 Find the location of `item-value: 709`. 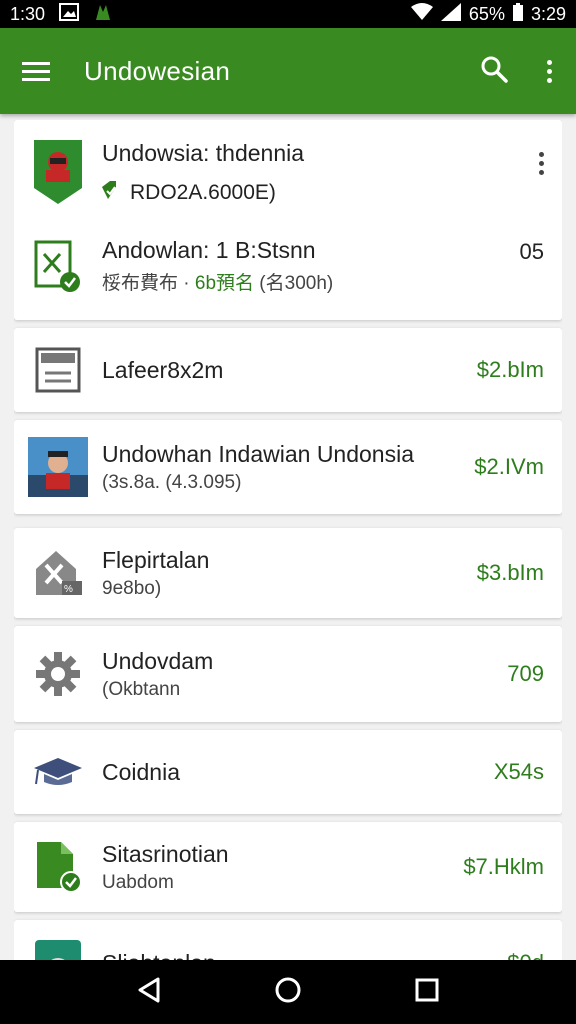

item-value: 709 is located at coordinates (525, 673).